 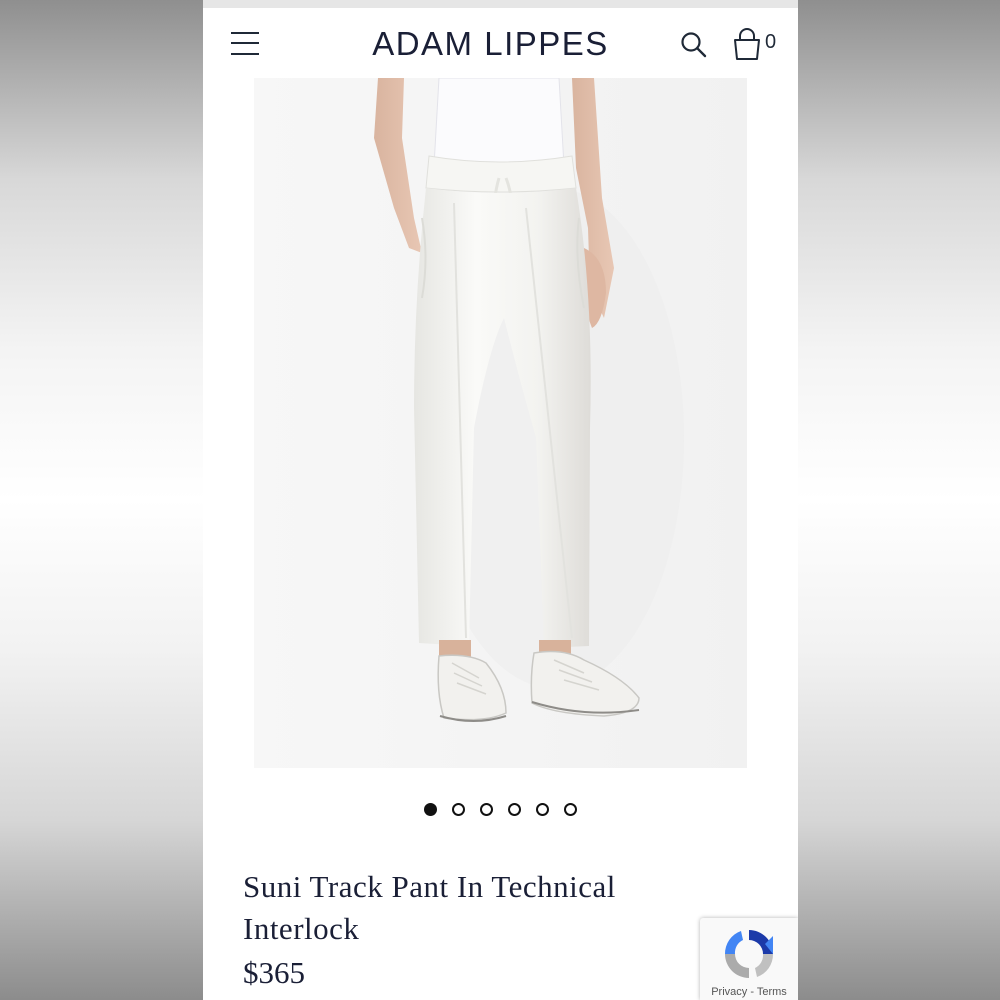 I want to click on search-icon, so click(x=694, y=45).